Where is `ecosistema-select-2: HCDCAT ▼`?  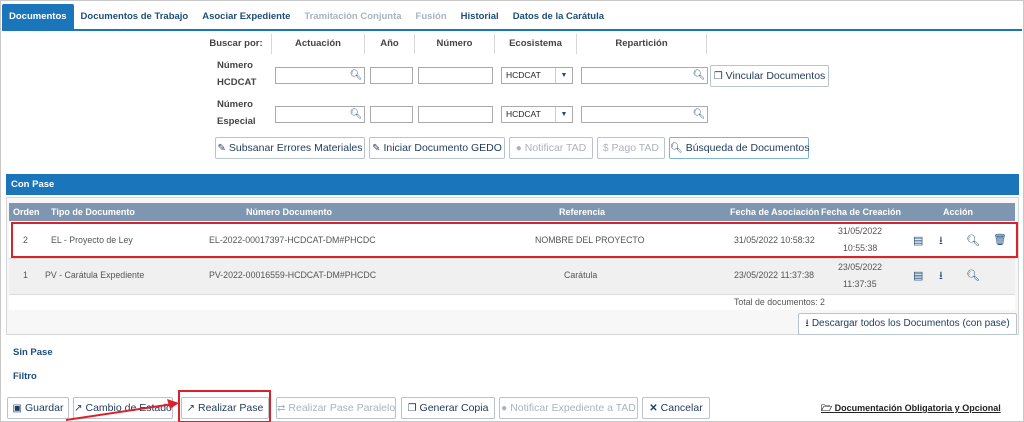 ecosistema-select-2: HCDCAT ▼ is located at coordinates (537, 114).